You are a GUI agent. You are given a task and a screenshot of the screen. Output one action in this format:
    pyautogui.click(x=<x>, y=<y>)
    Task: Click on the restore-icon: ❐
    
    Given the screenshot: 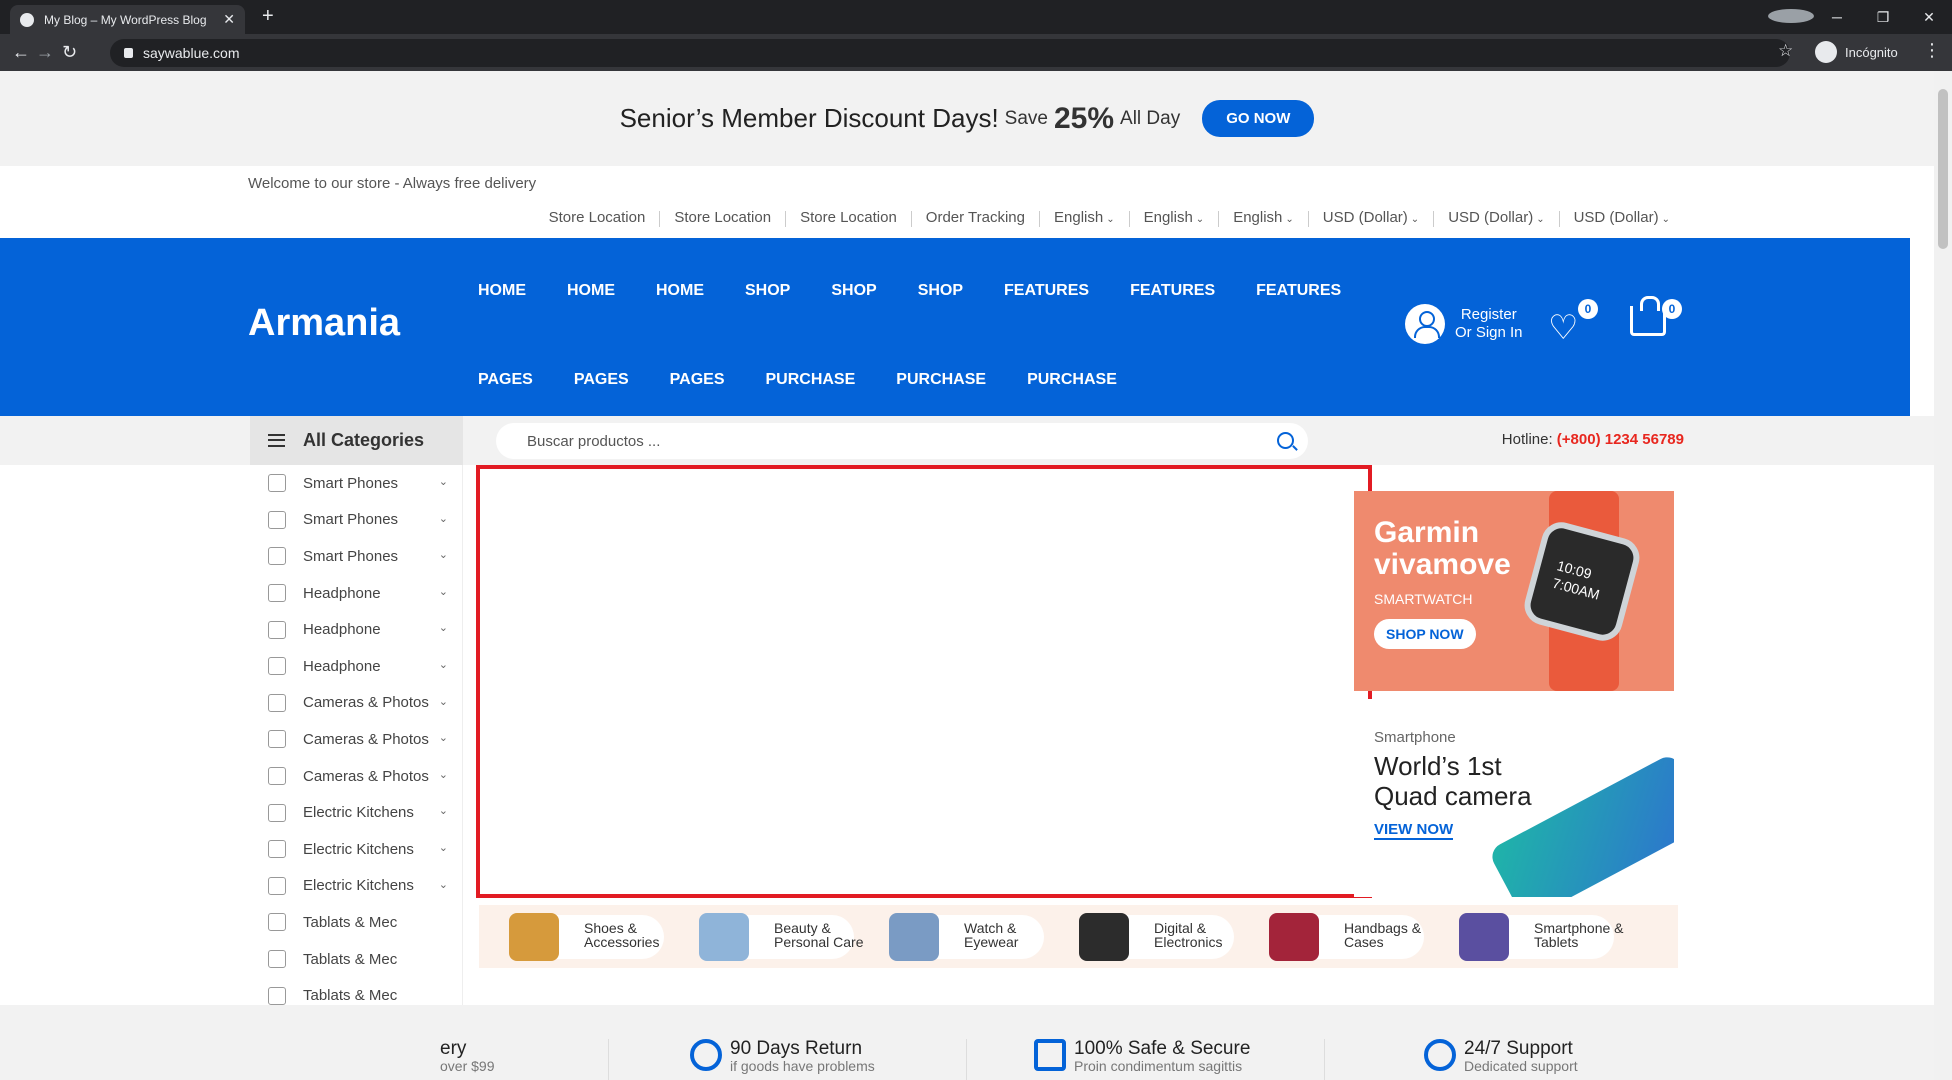 What is the action you would take?
    pyautogui.click(x=1883, y=17)
    